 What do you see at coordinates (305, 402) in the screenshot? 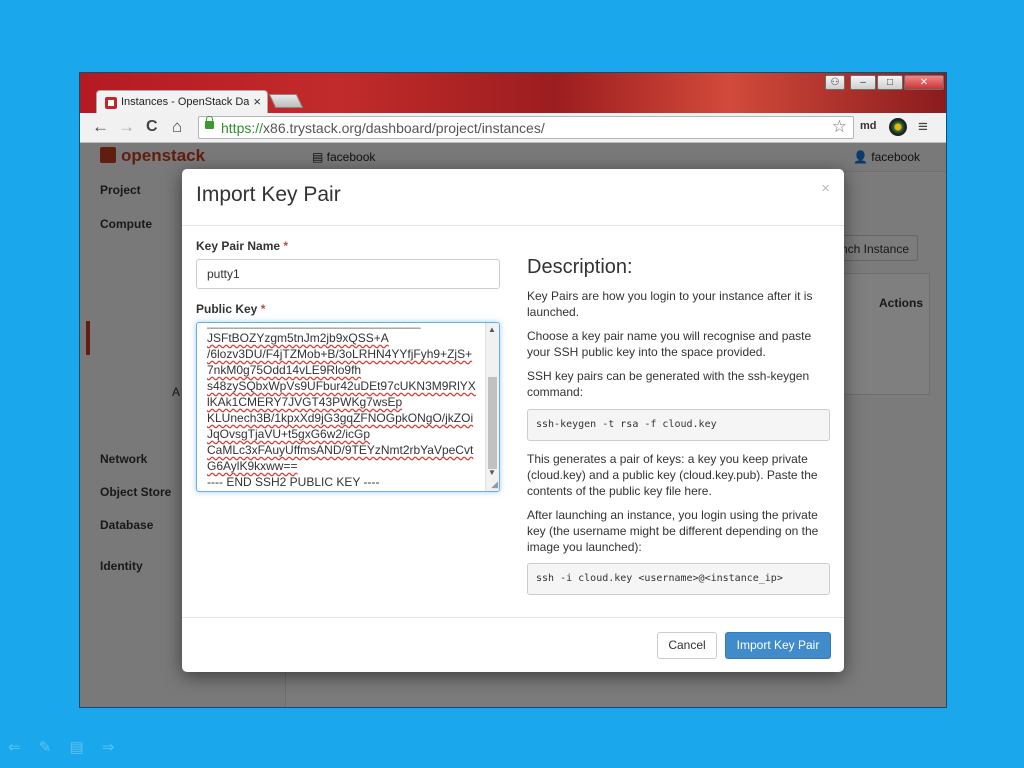
I see `key-line: lKAk1CMERY7JVGT43PWKg7wsEp` at bounding box center [305, 402].